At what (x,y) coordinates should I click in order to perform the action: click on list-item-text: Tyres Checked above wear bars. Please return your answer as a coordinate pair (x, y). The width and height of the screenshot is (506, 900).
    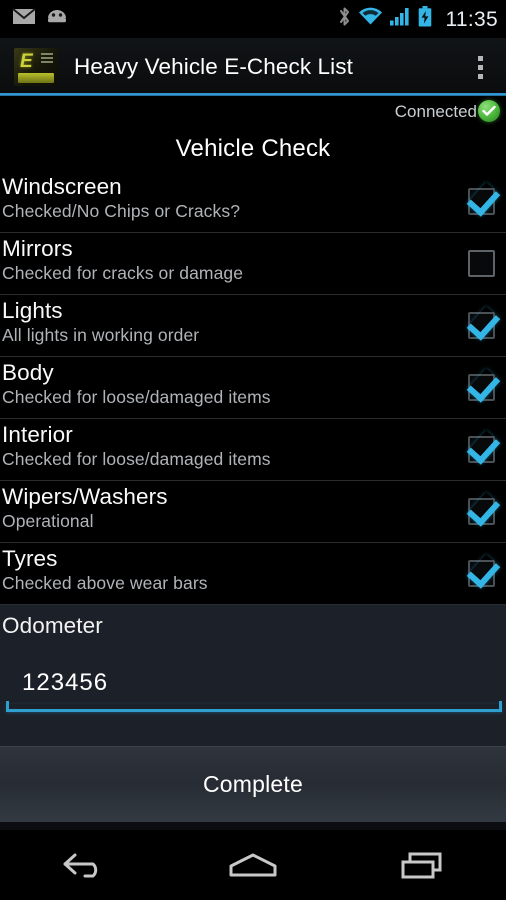
    Looking at the image, I should click on (231, 570).